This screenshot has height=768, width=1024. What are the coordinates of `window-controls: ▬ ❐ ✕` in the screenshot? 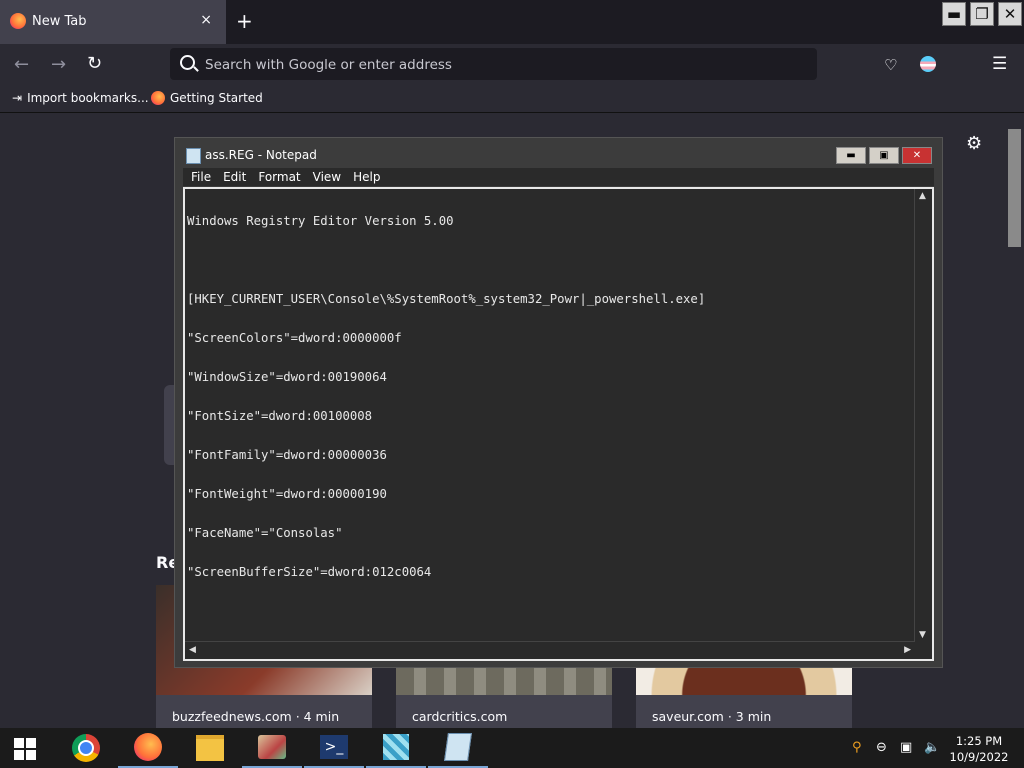 It's located at (983, 14).